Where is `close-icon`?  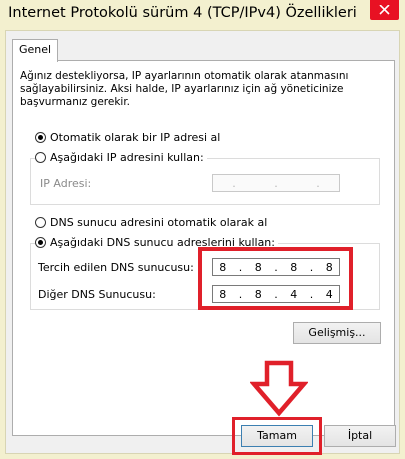 close-icon is located at coordinates (384, 10).